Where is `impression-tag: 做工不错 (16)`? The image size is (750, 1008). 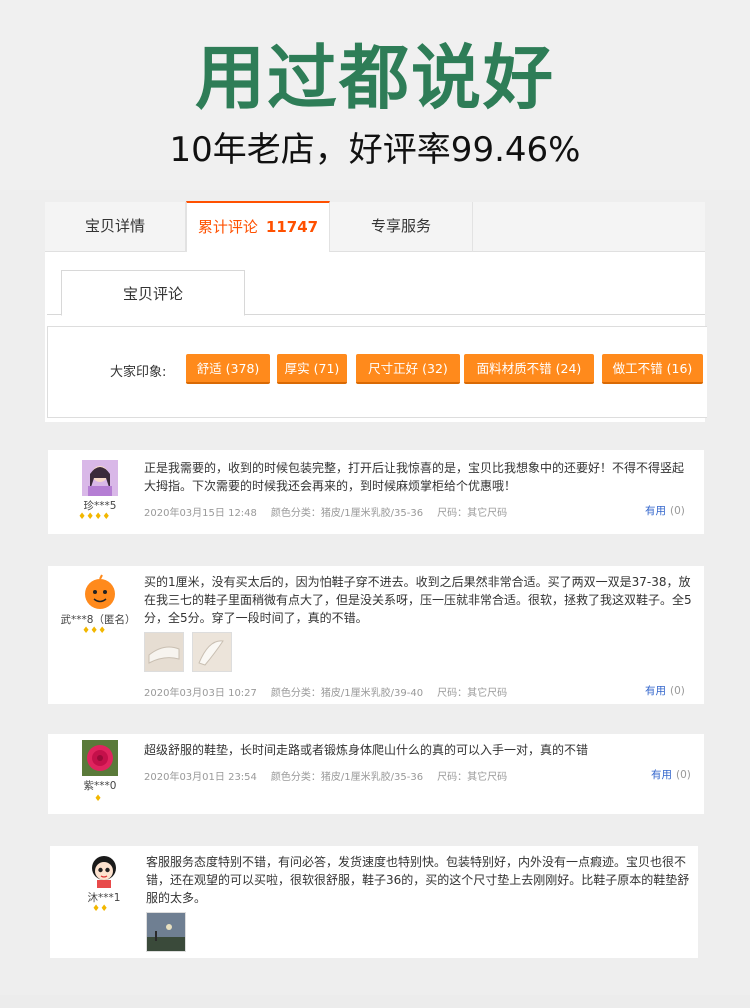 impression-tag: 做工不错 (16) is located at coordinates (652, 369).